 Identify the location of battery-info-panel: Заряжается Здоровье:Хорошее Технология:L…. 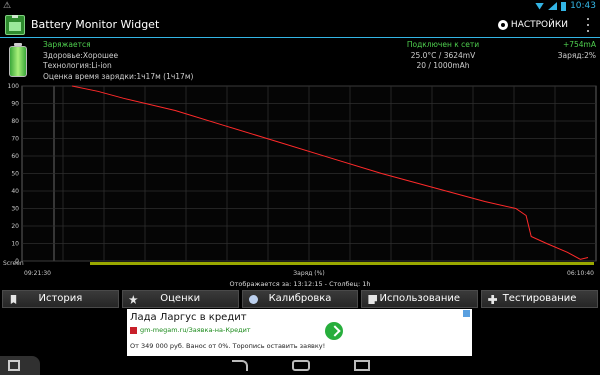
(300, 60).